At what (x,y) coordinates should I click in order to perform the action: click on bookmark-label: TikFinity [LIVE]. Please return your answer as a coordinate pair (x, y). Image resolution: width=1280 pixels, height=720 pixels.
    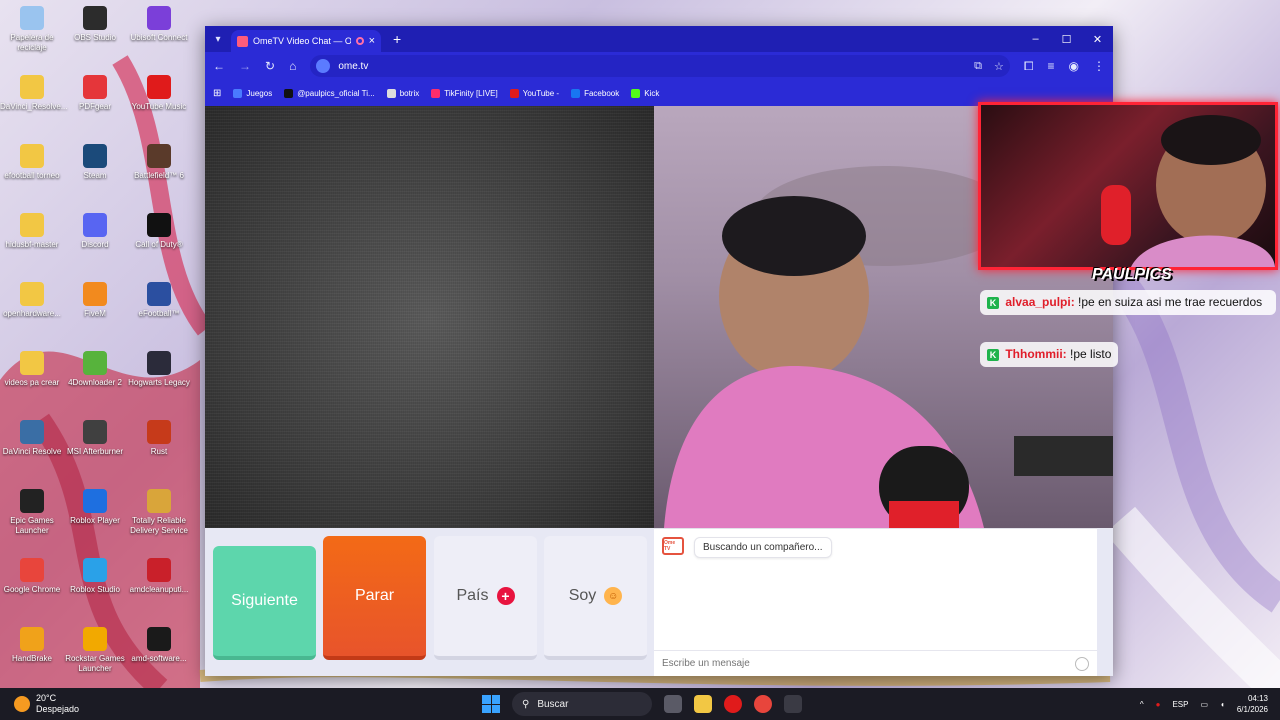
    Looking at the image, I should click on (471, 93).